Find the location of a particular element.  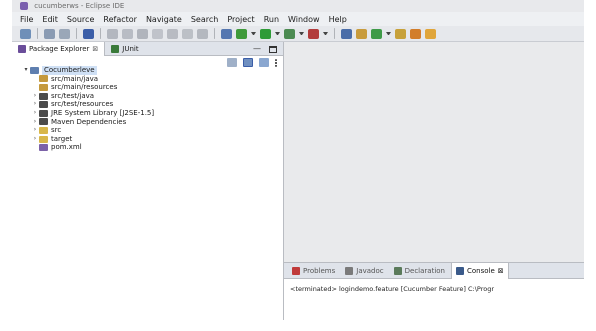

java-perspective-icon is located at coordinates (226, 33).